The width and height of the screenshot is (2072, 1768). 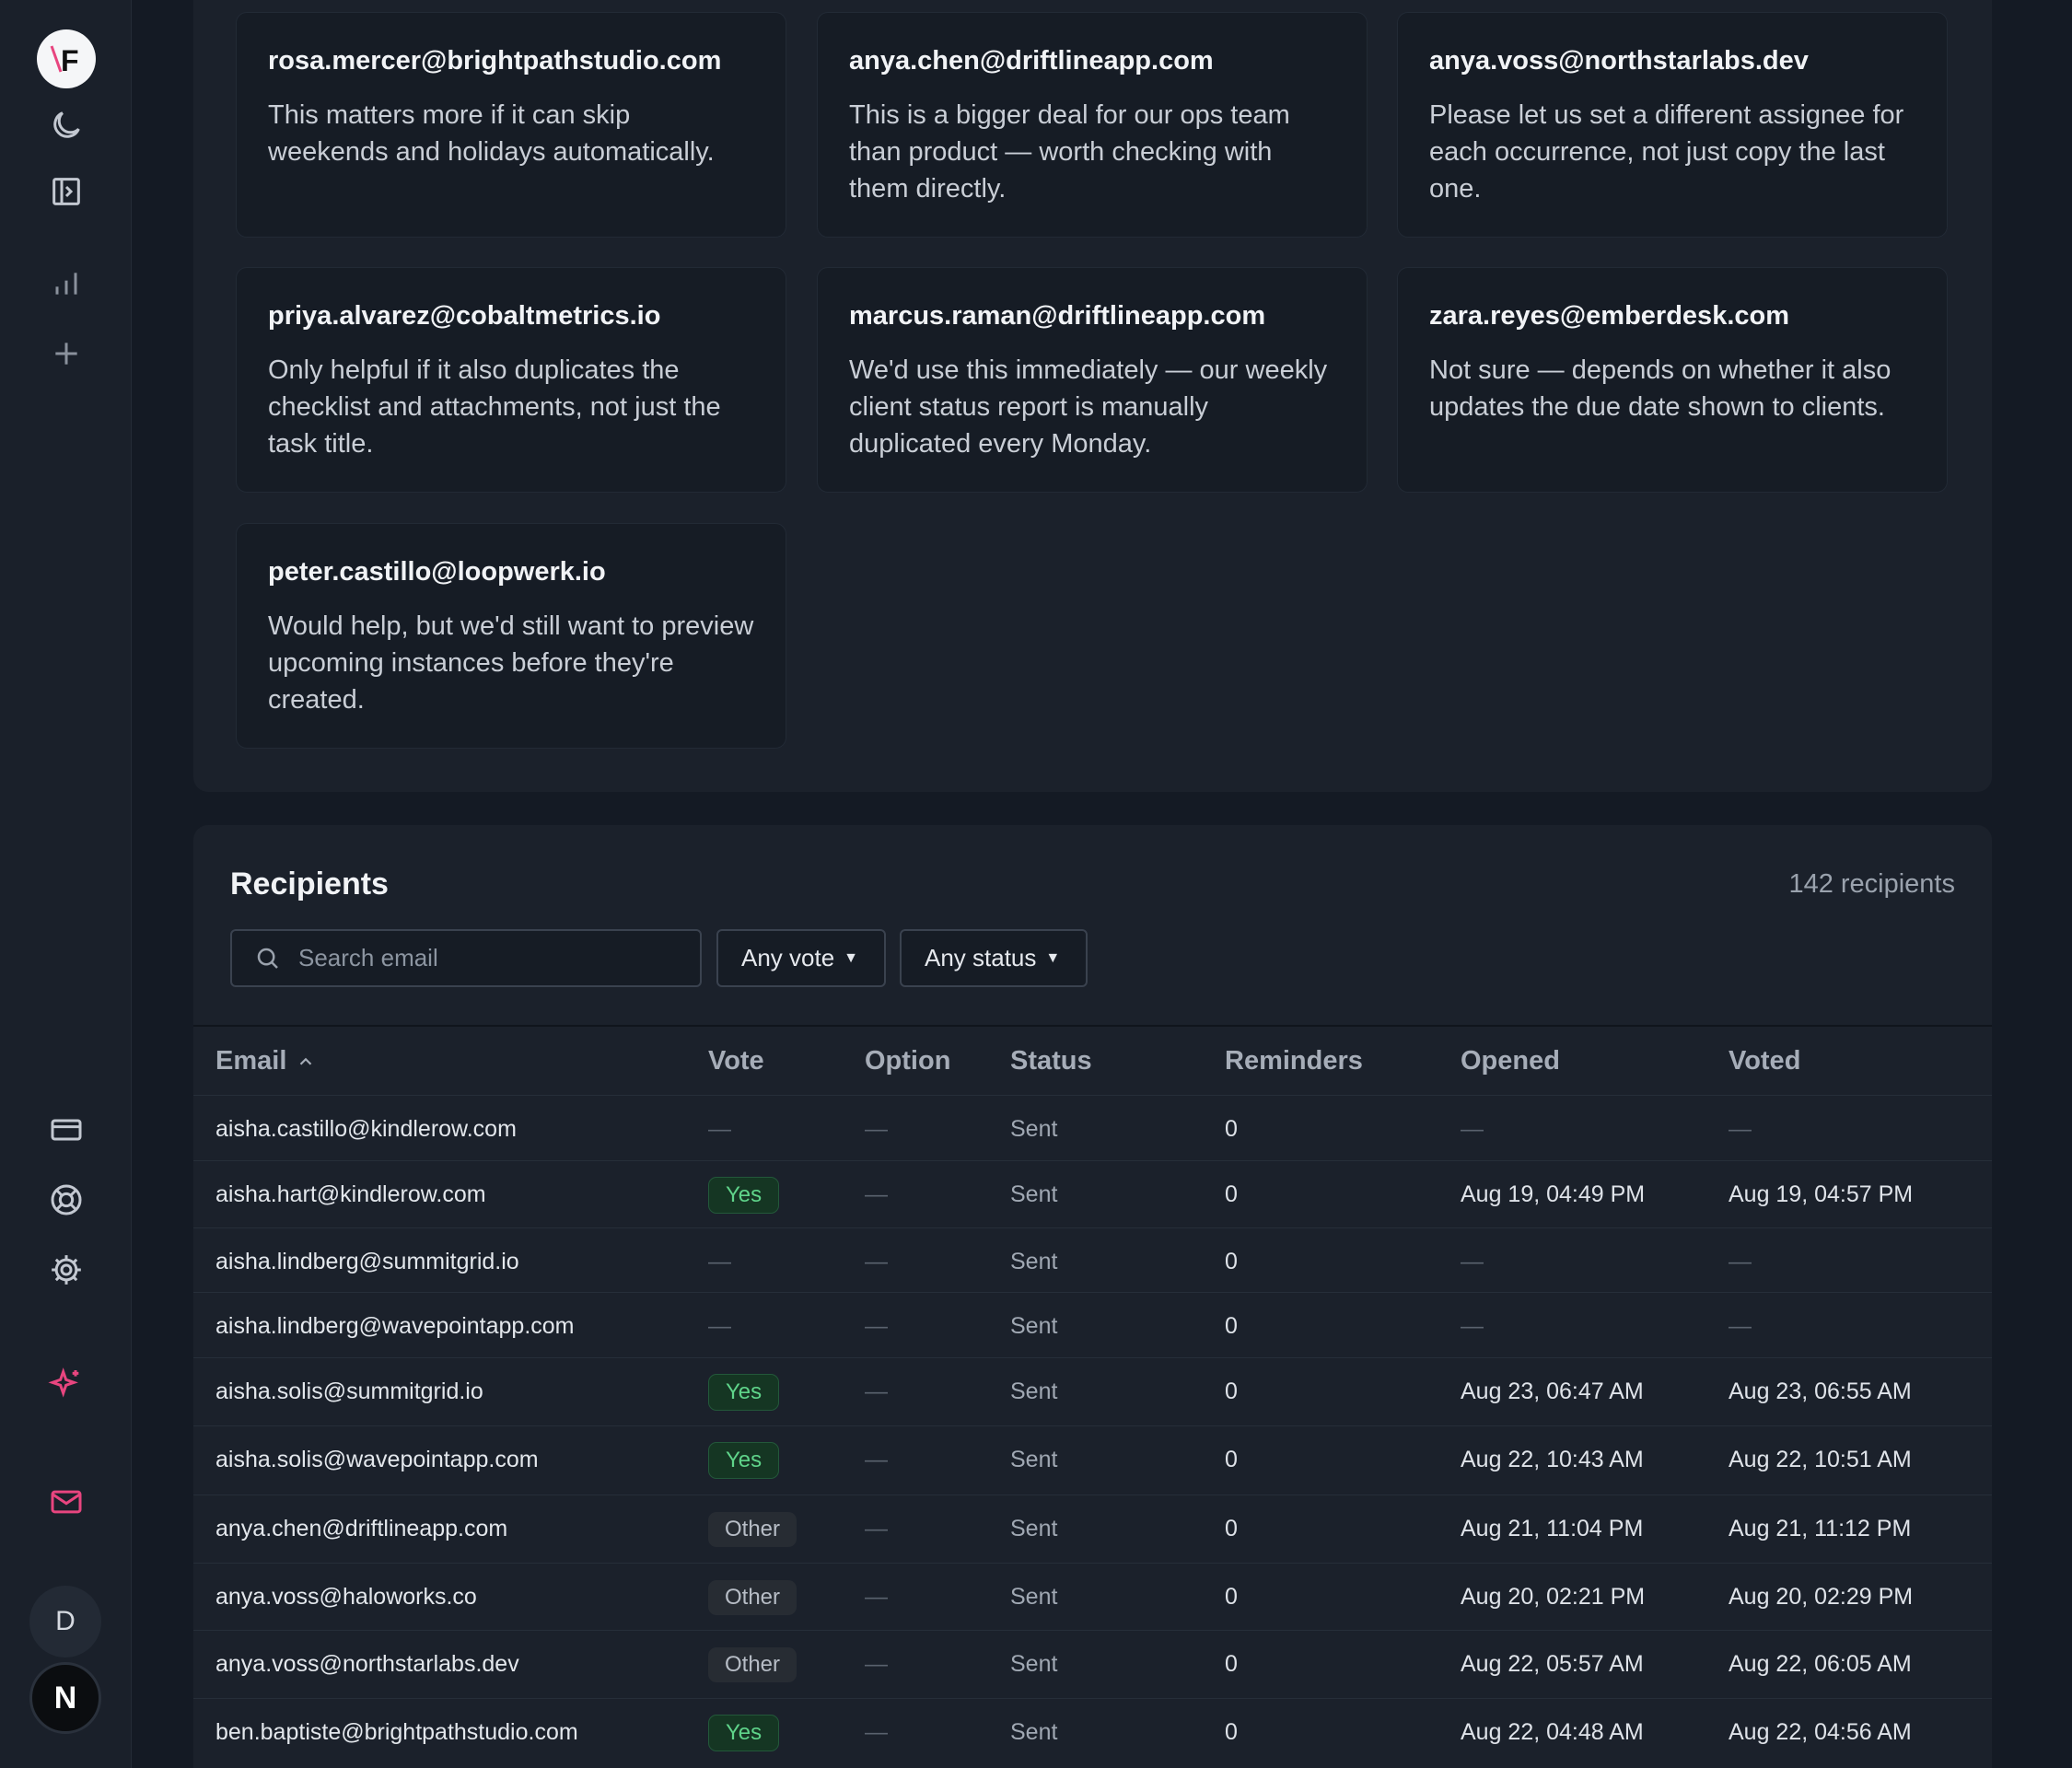 I want to click on cell-vote: Yes, so click(x=744, y=1732).